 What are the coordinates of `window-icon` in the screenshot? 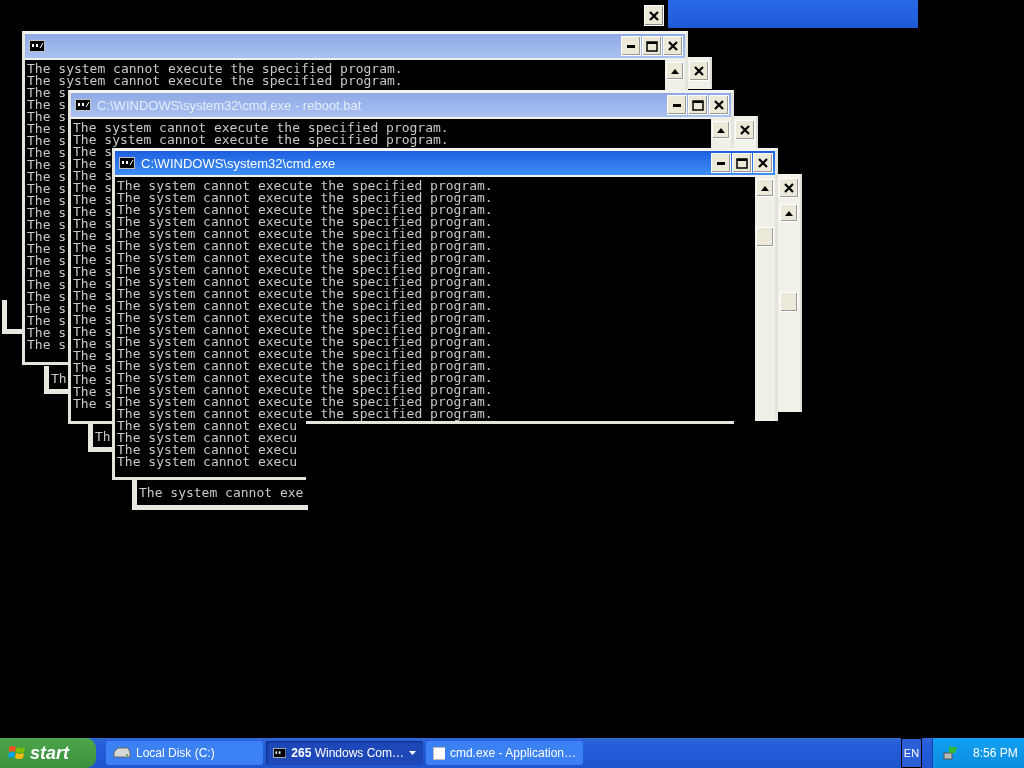 It's located at (439, 753).